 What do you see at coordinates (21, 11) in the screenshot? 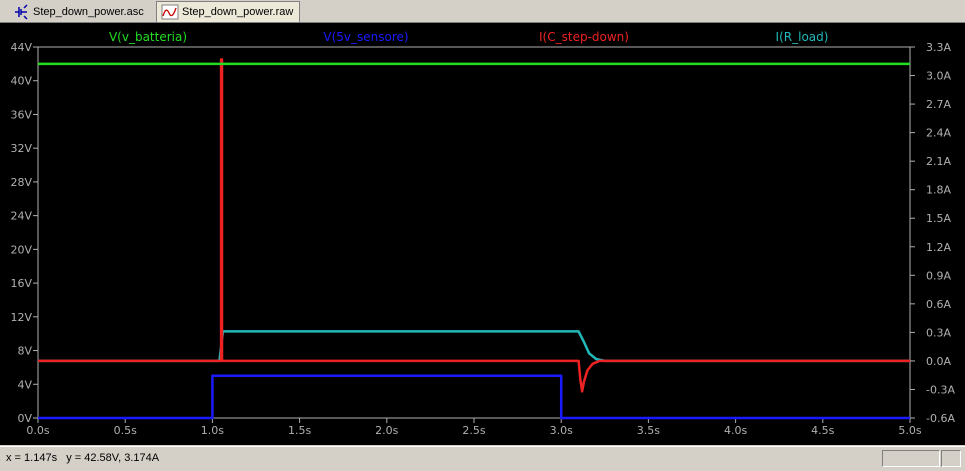
I see `schematic-icon` at bounding box center [21, 11].